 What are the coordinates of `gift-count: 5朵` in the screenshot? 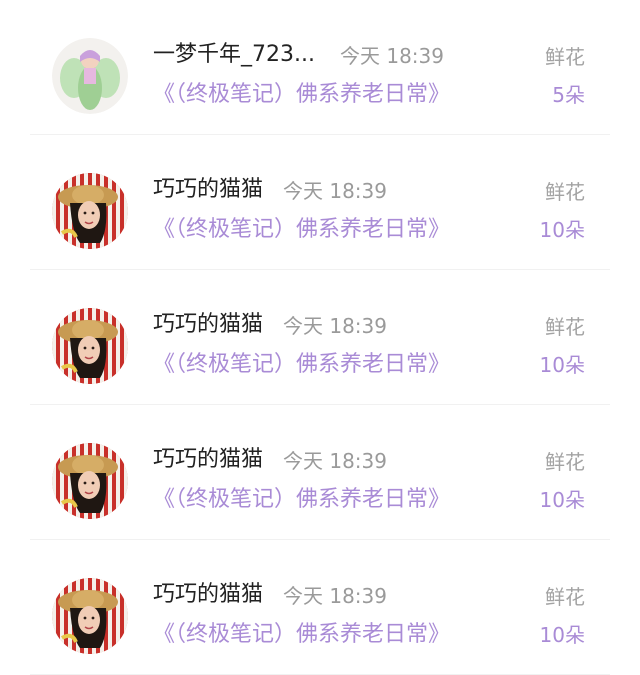 It's located at (568, 95).